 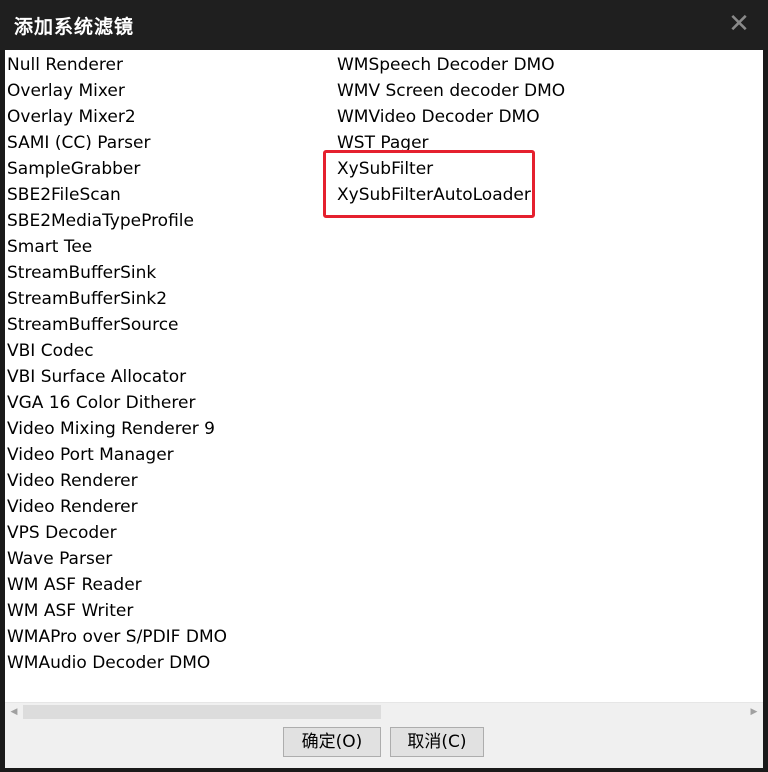 What do you see at coordinates (117, 663) in the screenshot?
I see `filter-list-item: WMAudio Decoder DMO` at bounding box center [117, 663].